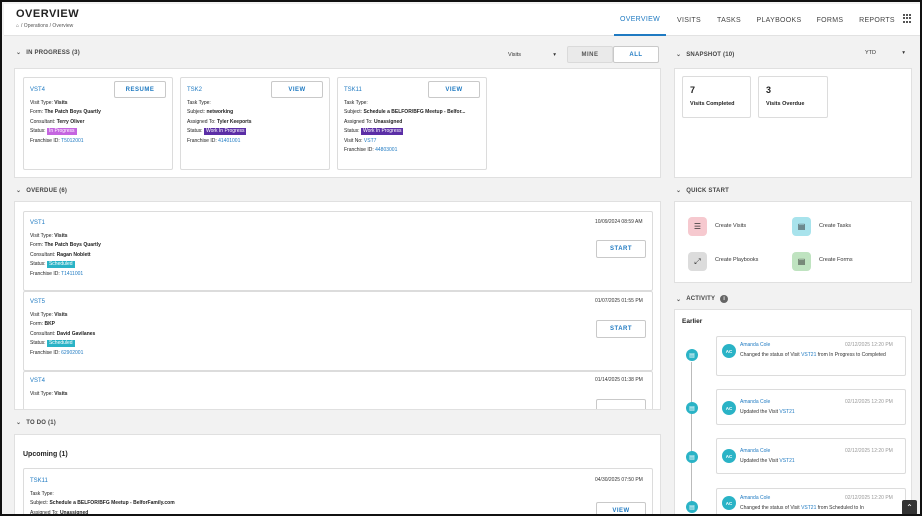 The height and width of the screenshot is (516, 922). Describe the element at coordinates (716, 97) in the screenshot. I see `snapshot-tile: 7 Visits Completed` at that location.